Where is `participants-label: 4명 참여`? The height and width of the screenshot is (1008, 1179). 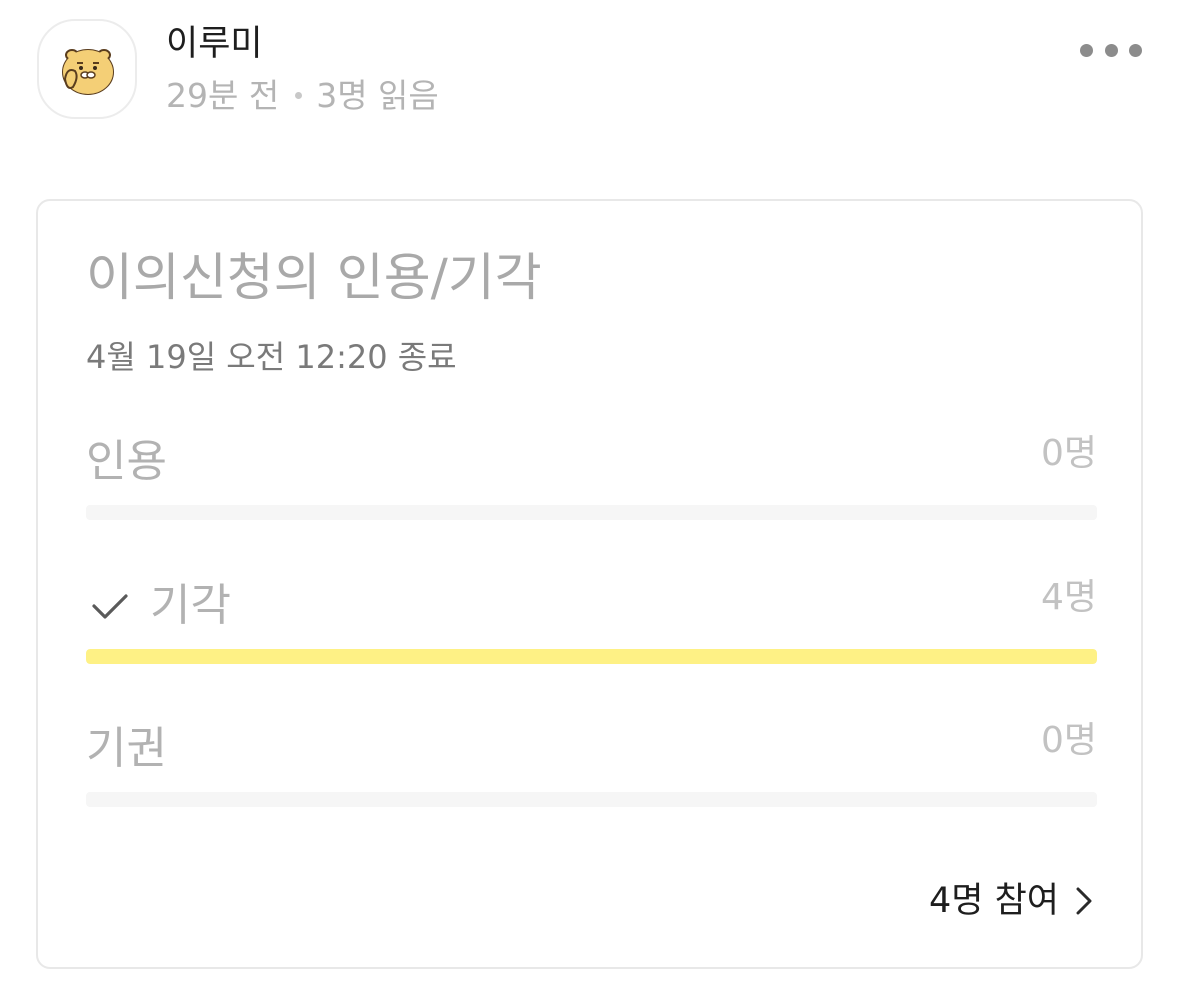
participants-label: 4명 참여 is located at coordinates (994, 901).